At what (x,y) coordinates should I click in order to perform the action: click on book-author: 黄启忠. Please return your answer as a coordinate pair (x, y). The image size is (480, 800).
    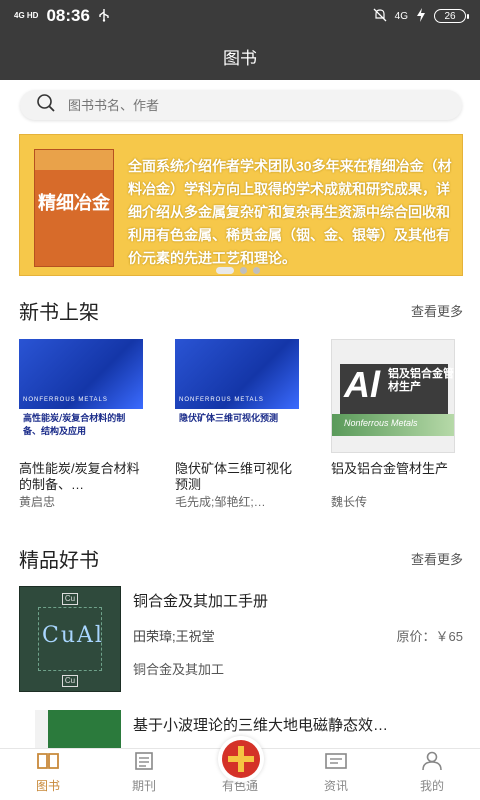
    Looking at the image, I should click on (37, 502).